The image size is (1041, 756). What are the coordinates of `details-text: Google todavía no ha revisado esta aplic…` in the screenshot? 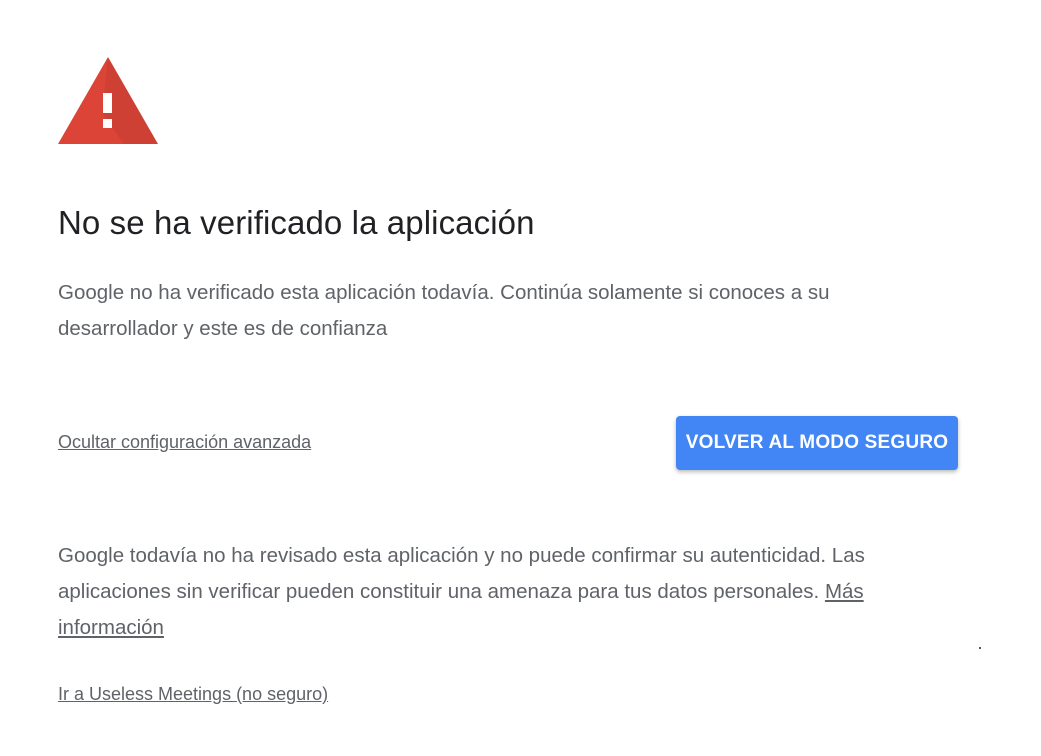 It's located at (508, 592).